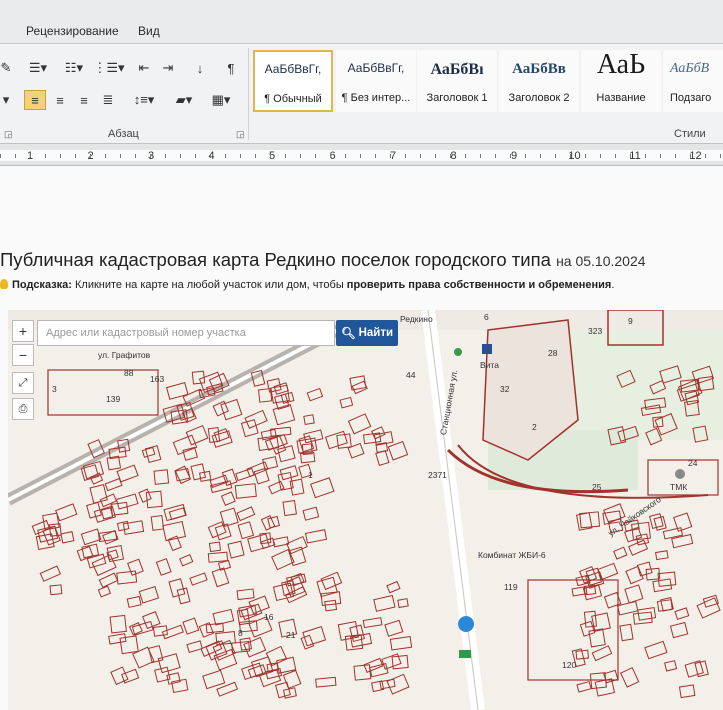  I want to click on zoom-in-button: +, so click(23, 331).